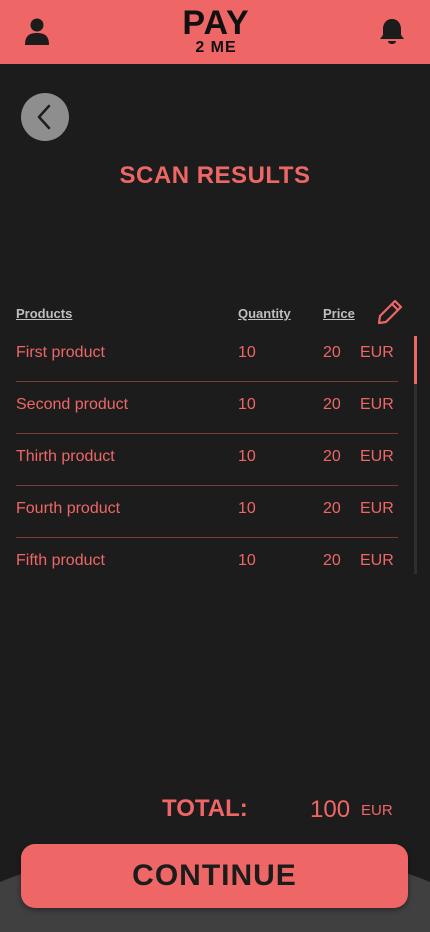  Describe the element at coordinates (205, 808) in the screenshot. I see `total-label: TOTAL:` at that location.